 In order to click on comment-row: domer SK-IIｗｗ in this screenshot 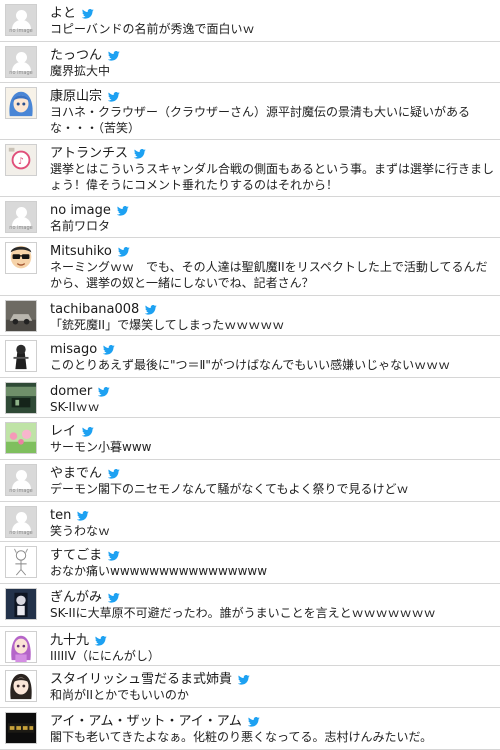, I will do `click(250, 398)`.